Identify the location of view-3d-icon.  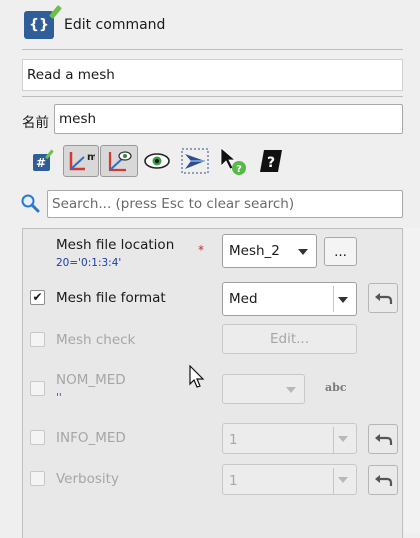
(195, 161).